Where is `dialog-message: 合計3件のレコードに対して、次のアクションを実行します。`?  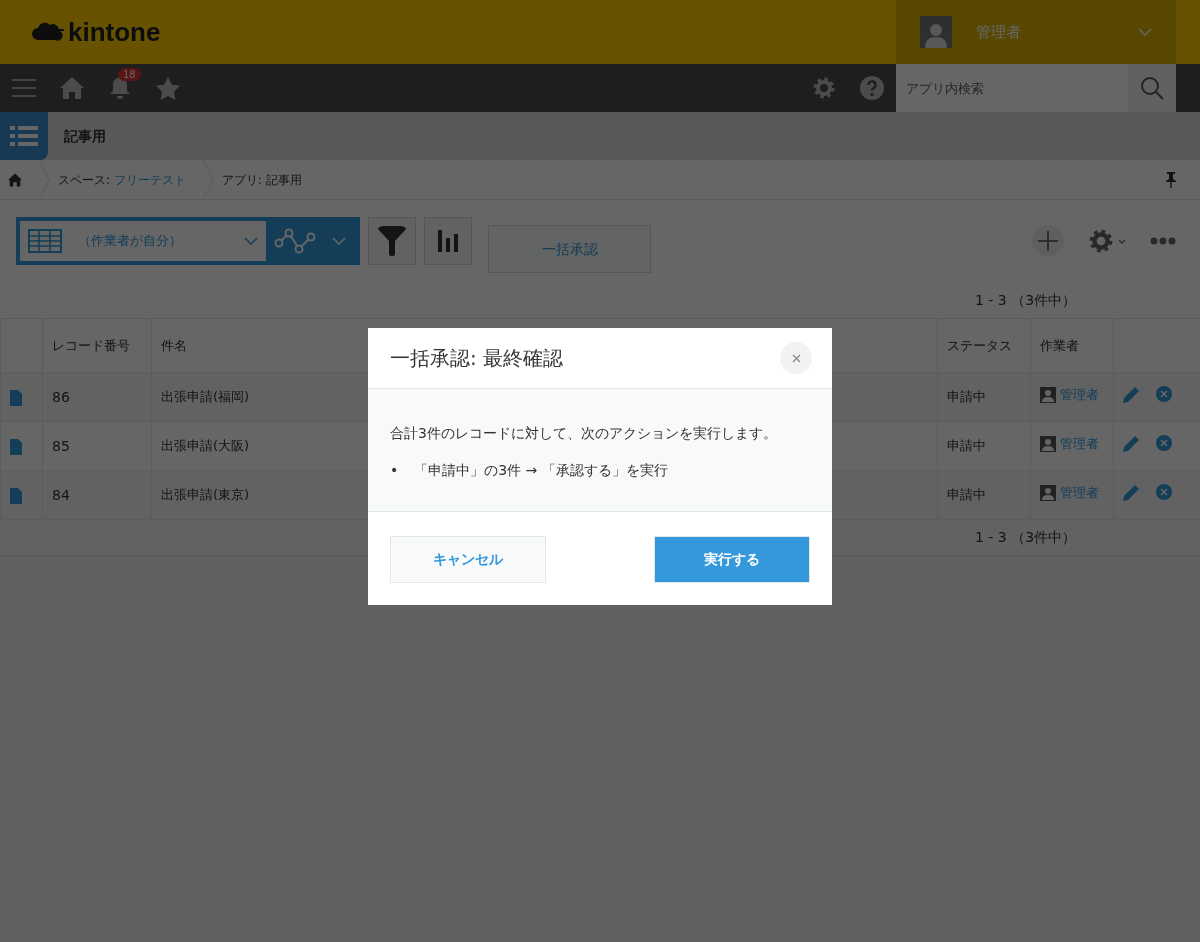
dialog-message: 合計3件のレコードに対して、次のアクションを実行します。 is located at coordinates (584, 433).